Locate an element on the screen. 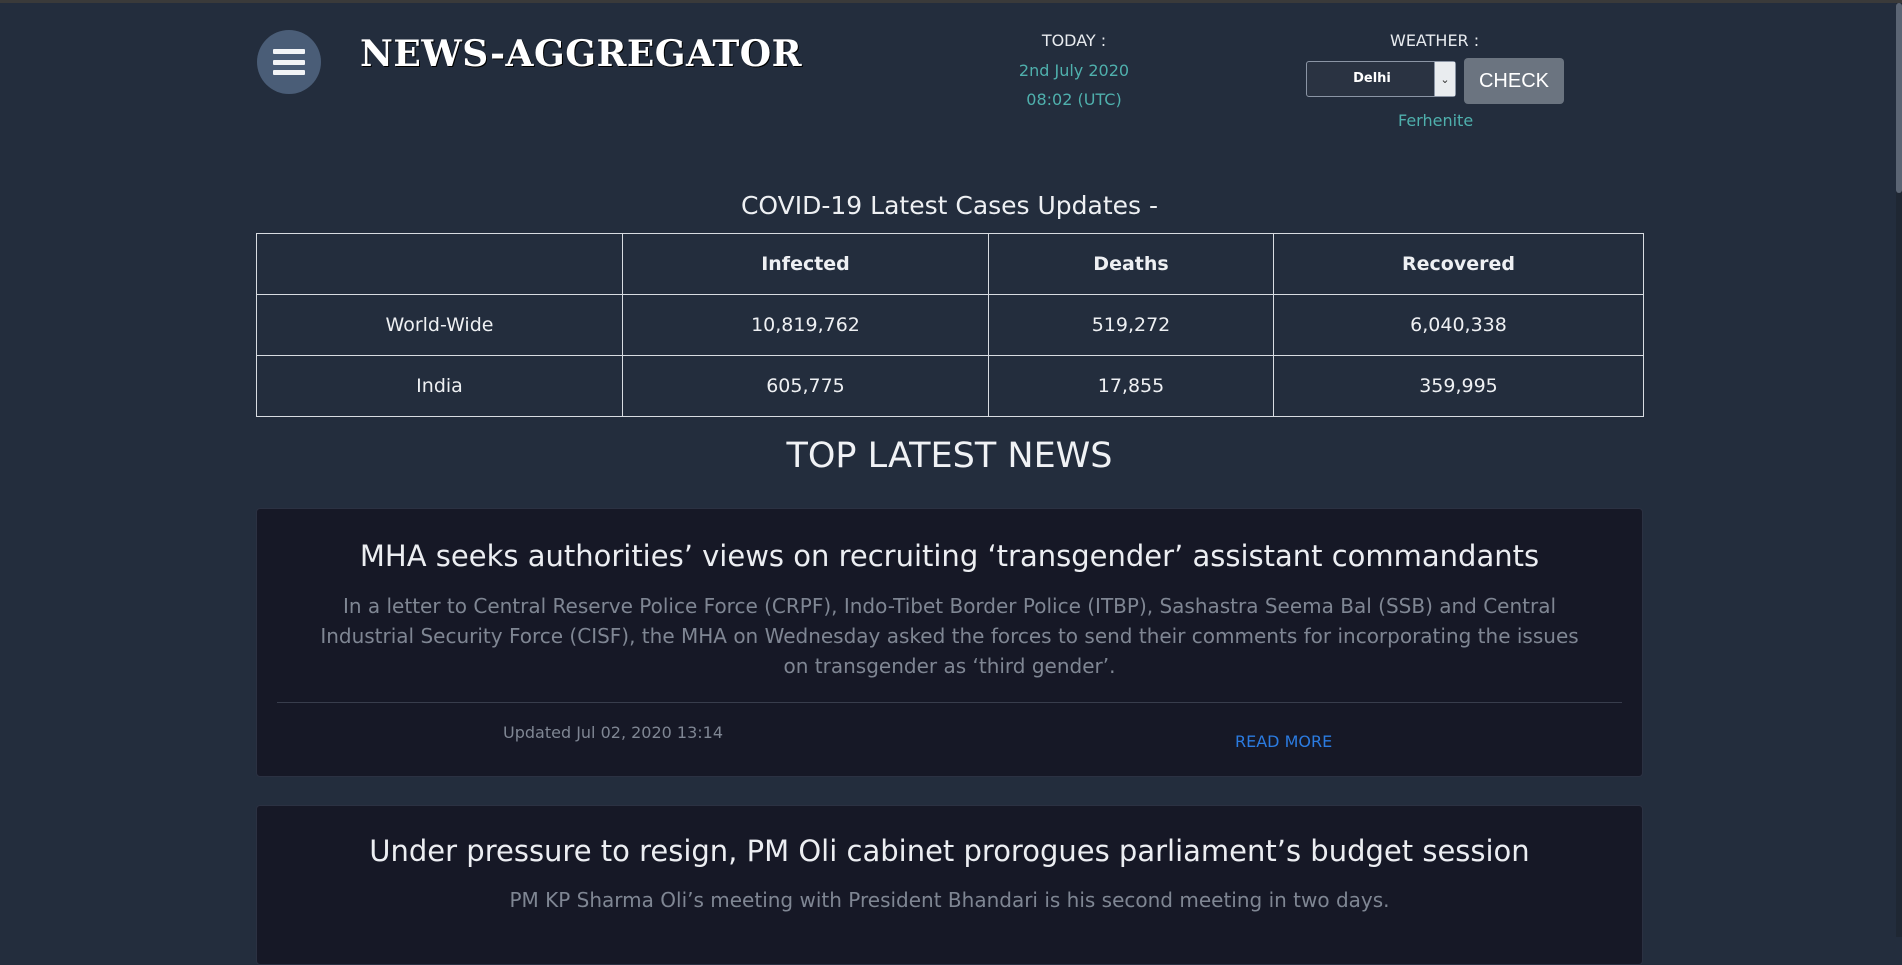 Image resolution: width=1902 pixels, height=965 pixels. card-divider is located at coordinates (949, 702).